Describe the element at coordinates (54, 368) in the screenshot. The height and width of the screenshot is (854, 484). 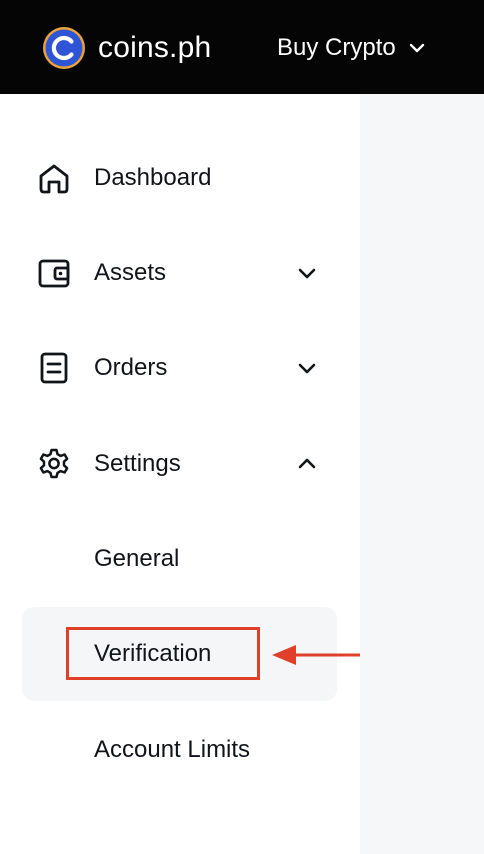
I see `document-icon` at that location.